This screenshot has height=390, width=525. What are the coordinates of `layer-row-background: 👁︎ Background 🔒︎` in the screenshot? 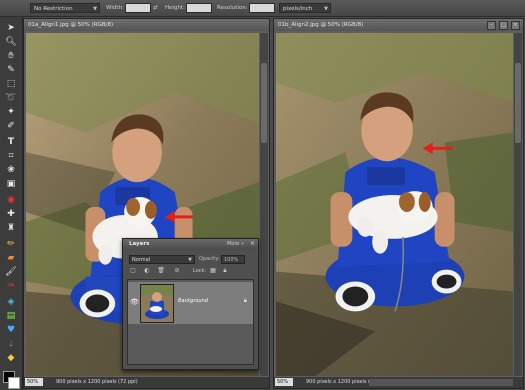 It's located at (190, 303).